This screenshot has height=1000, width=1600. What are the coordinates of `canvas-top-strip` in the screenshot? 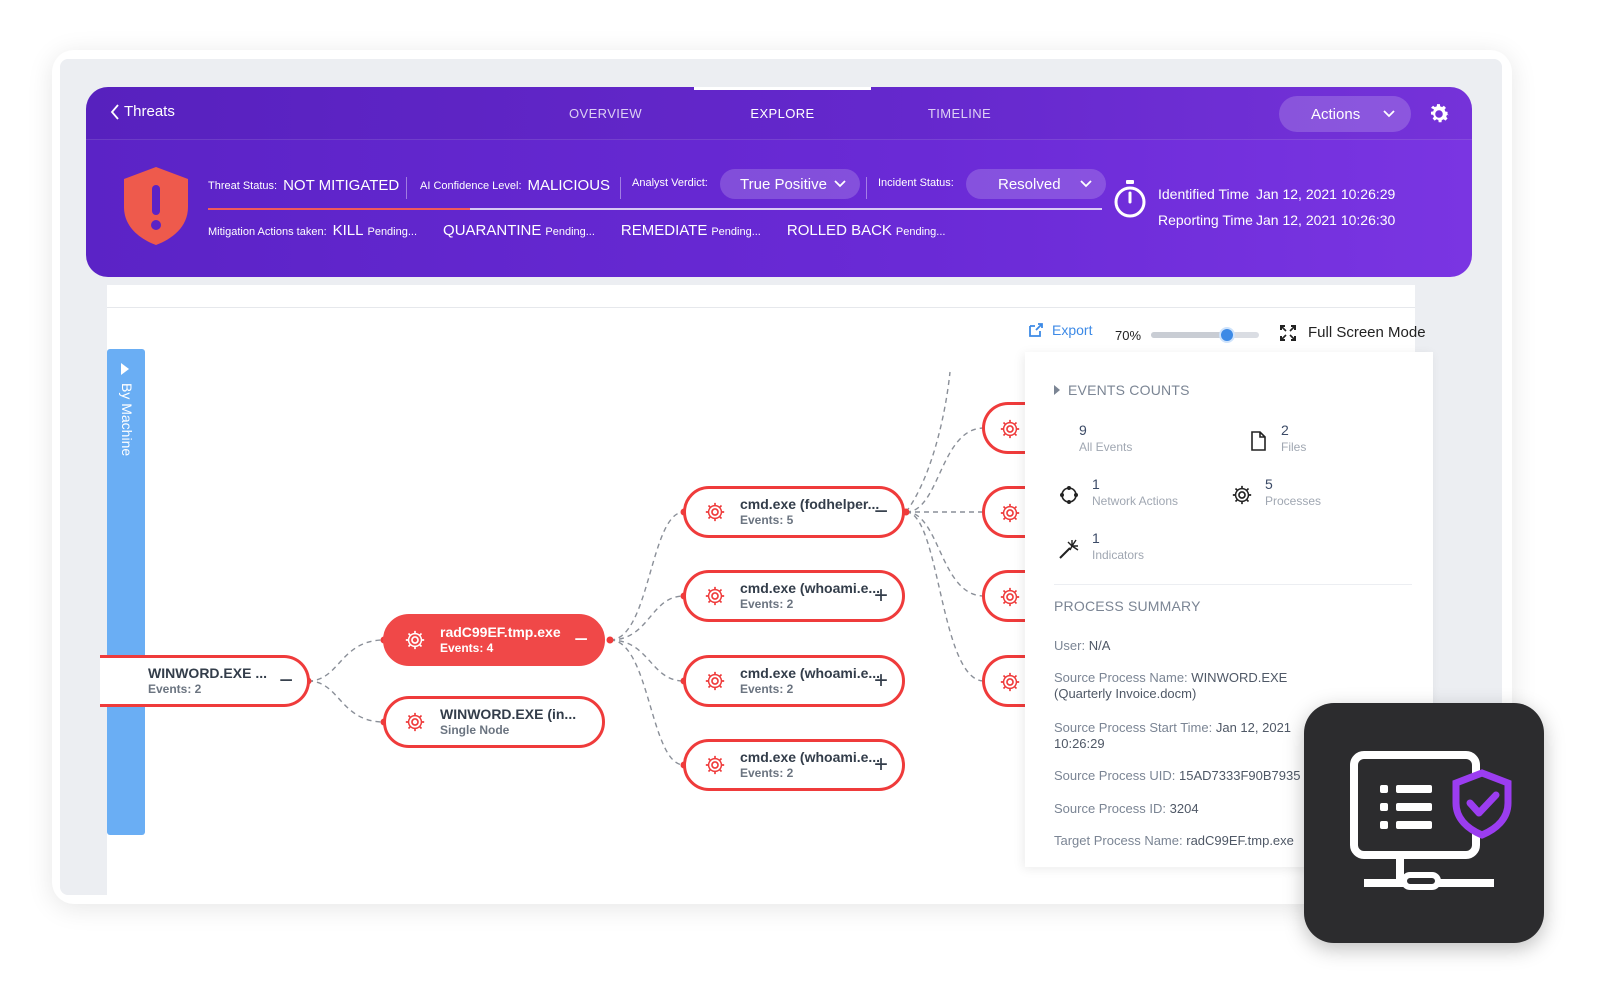 It's located at (761, 296).